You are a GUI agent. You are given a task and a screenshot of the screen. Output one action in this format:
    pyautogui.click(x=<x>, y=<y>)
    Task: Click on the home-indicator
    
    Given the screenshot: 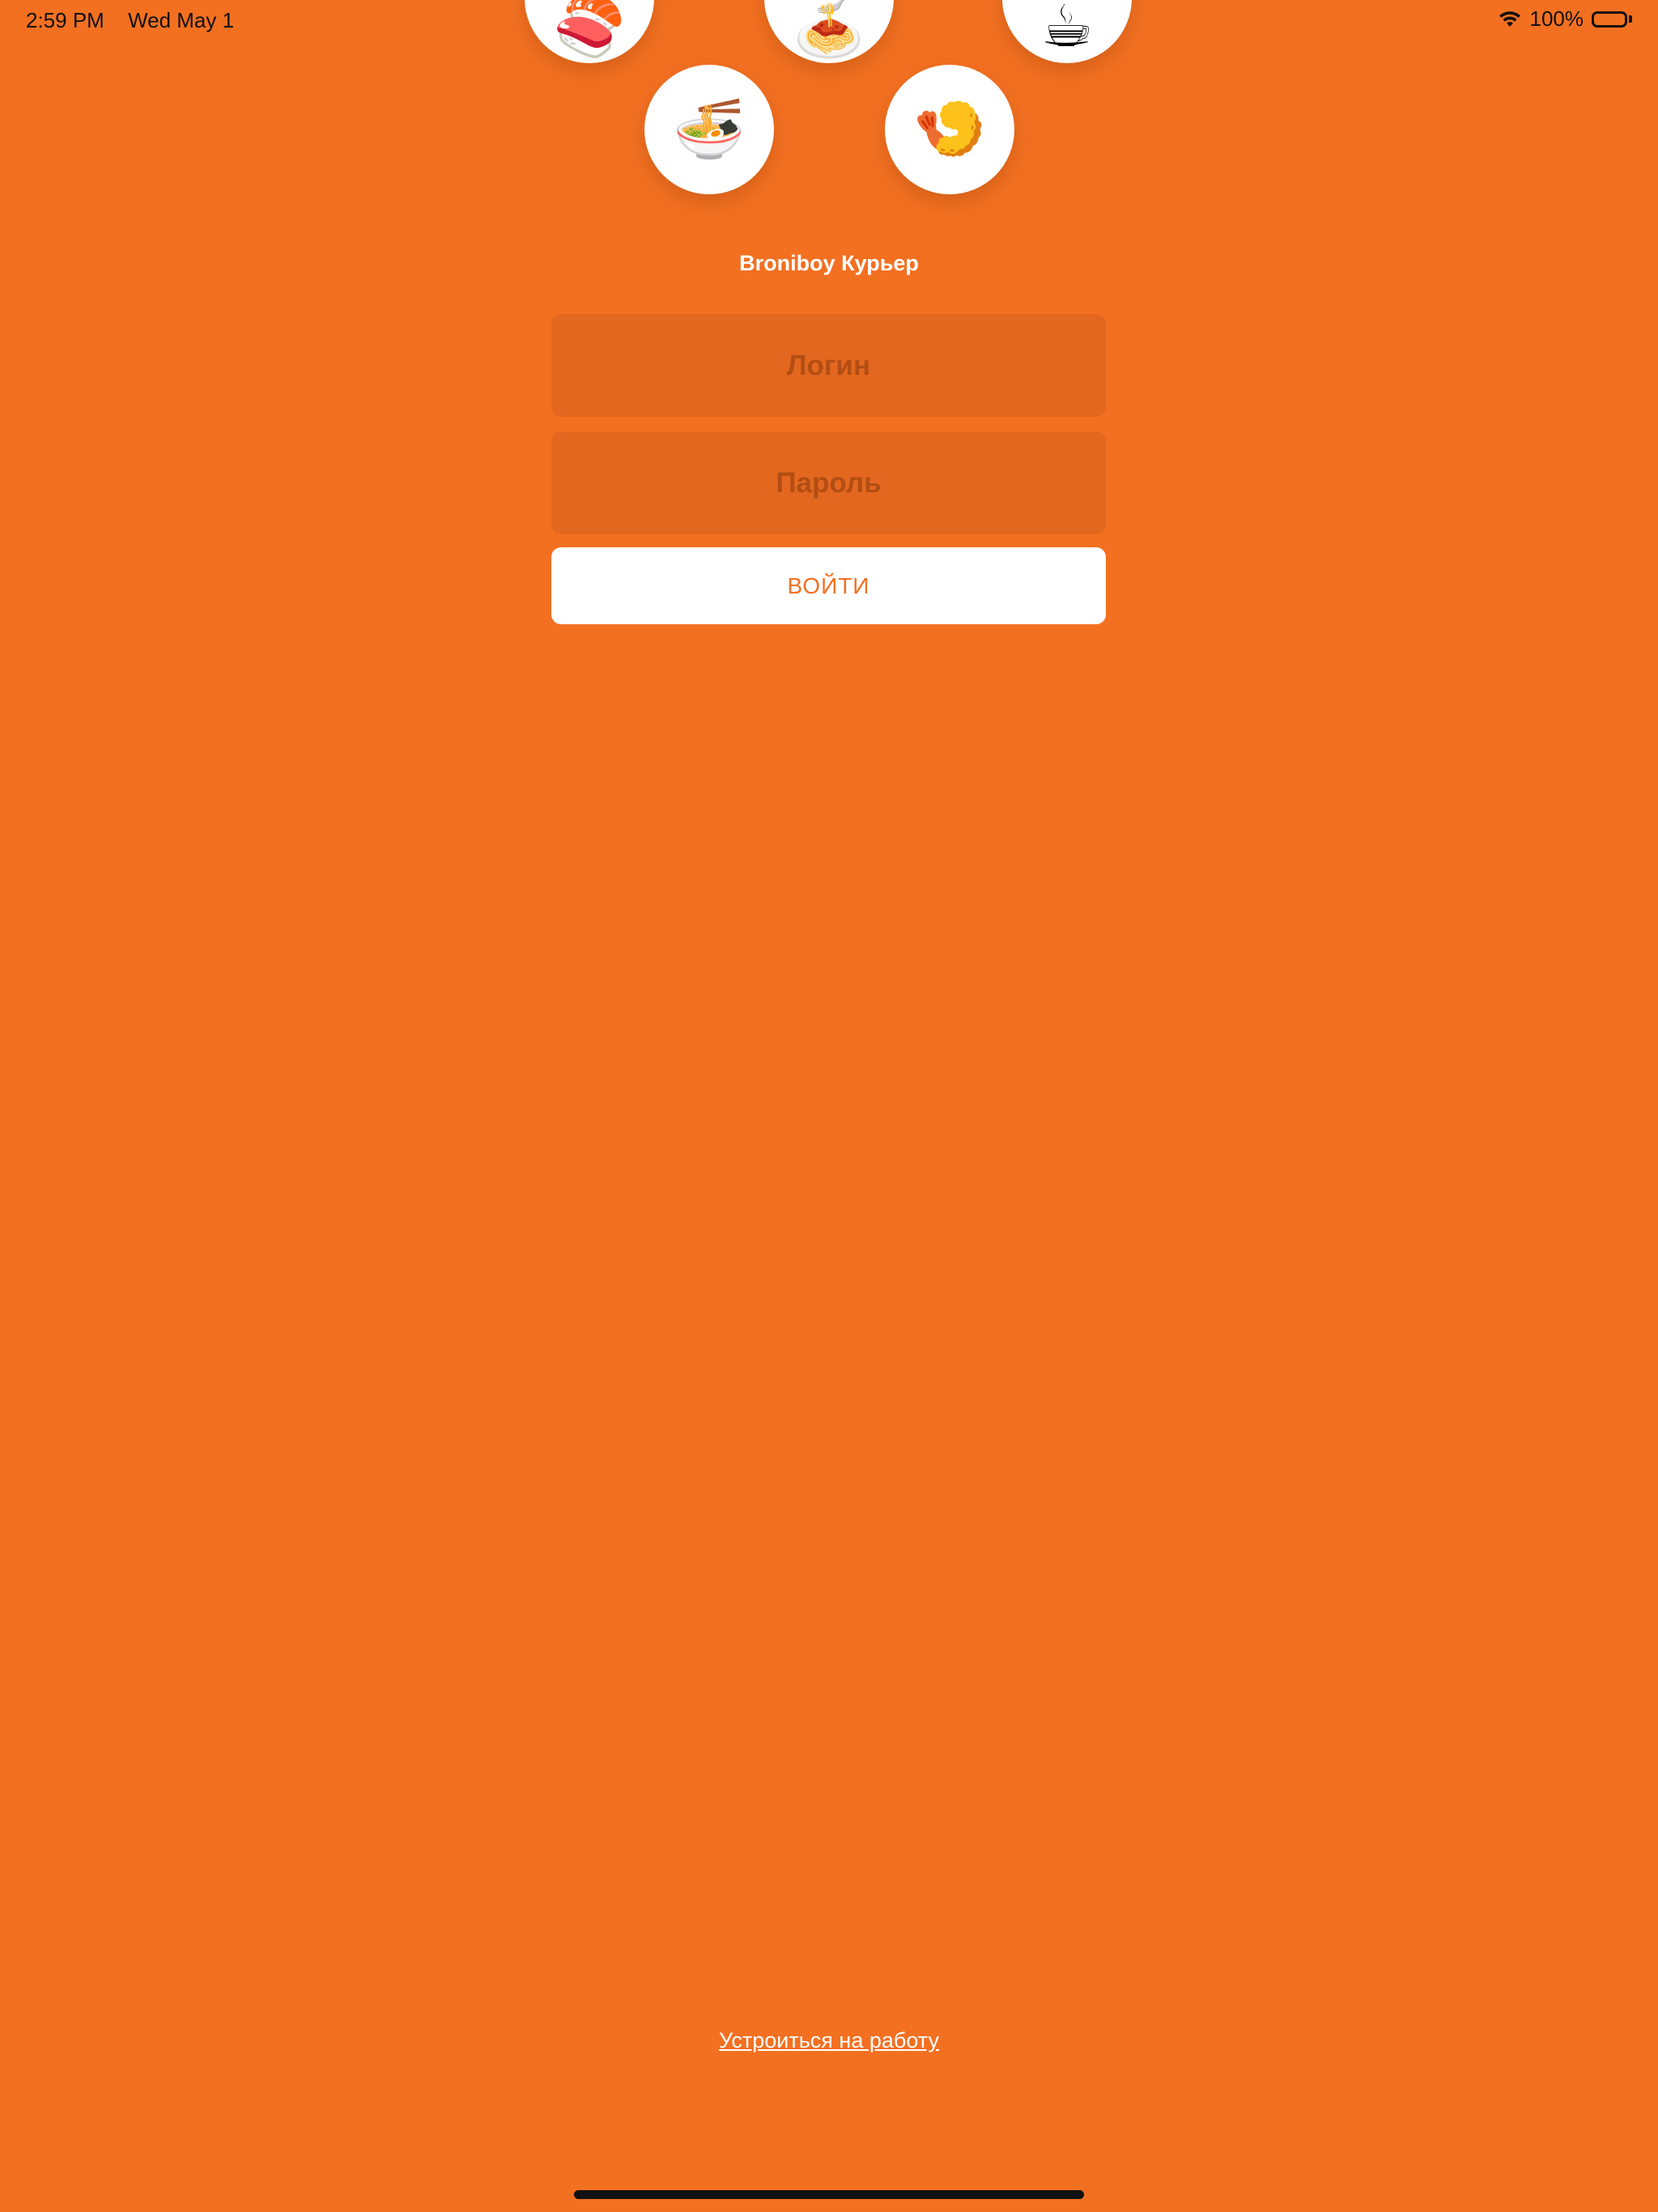 What is the action you would take?
    pyautogui.click(x=829, y=2195)
    